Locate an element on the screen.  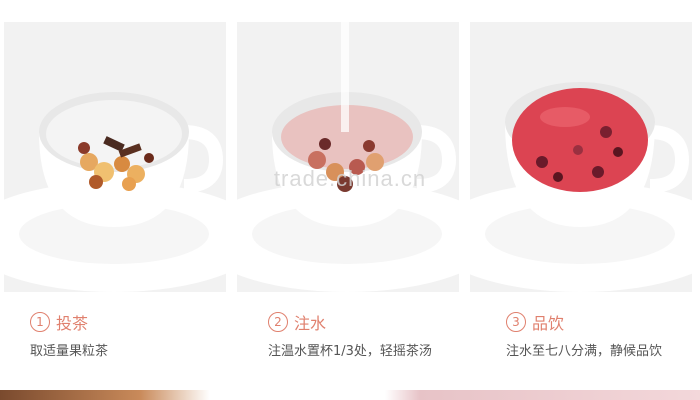
step-2-caption: 2 注水 注温水置杯1/3处，轻摇茶汤 is located at coordinates (350, 334).